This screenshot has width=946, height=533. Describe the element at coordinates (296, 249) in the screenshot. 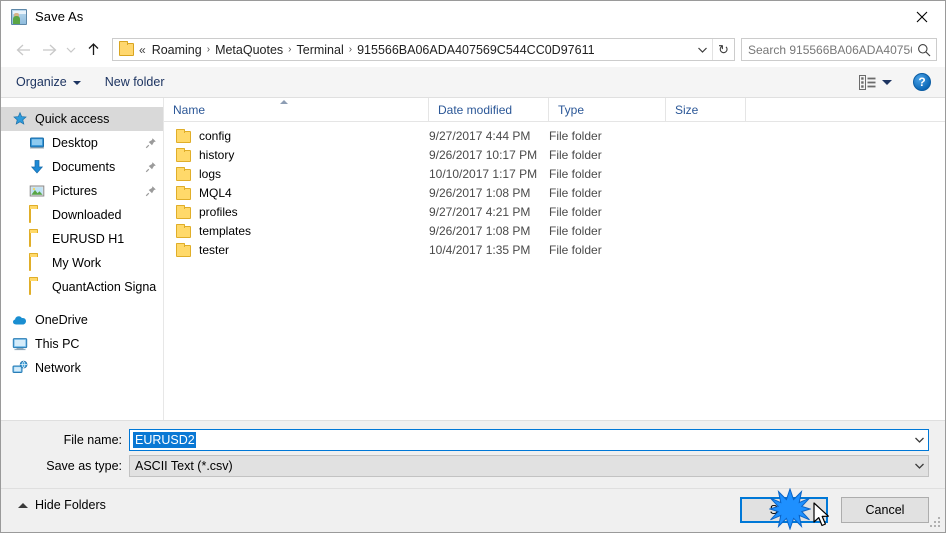

I see `file-name-cell: tester` at that location.